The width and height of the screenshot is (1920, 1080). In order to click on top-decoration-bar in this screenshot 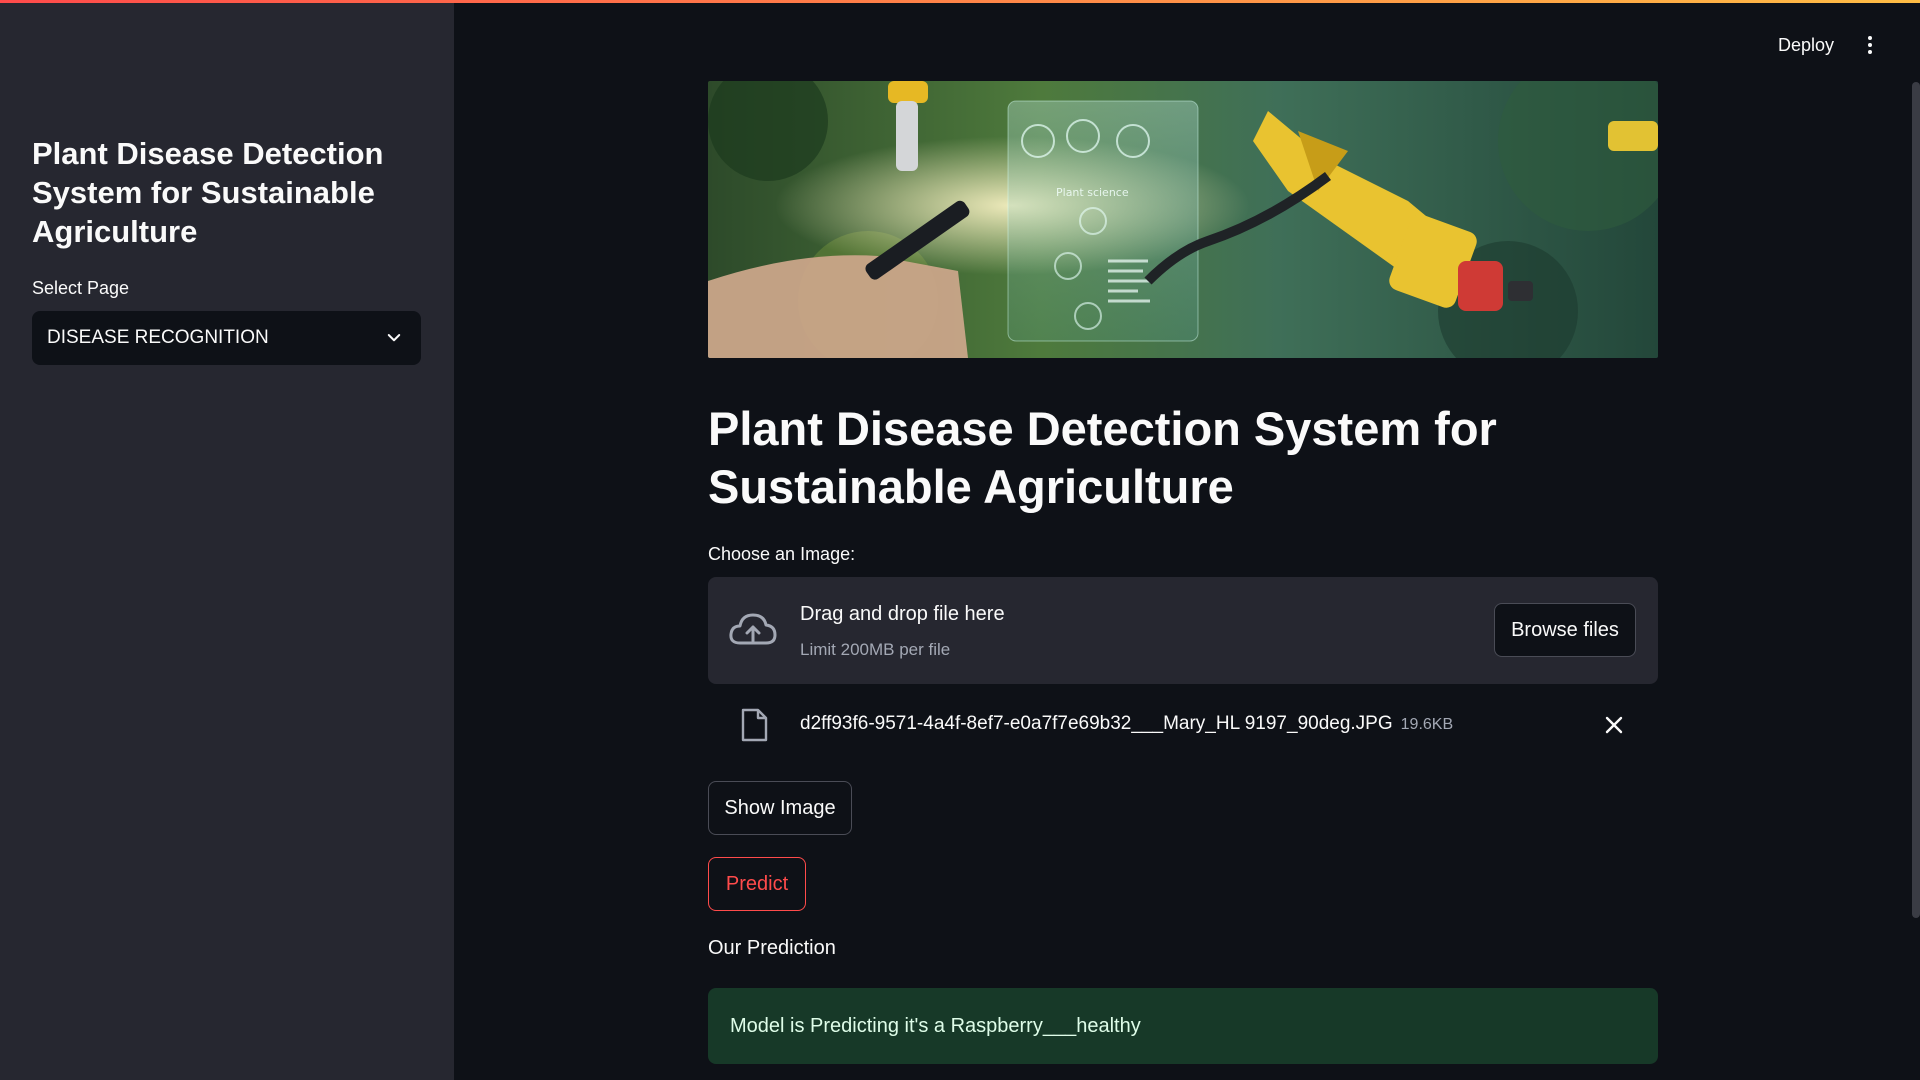, I will do `click(960, 1)`.